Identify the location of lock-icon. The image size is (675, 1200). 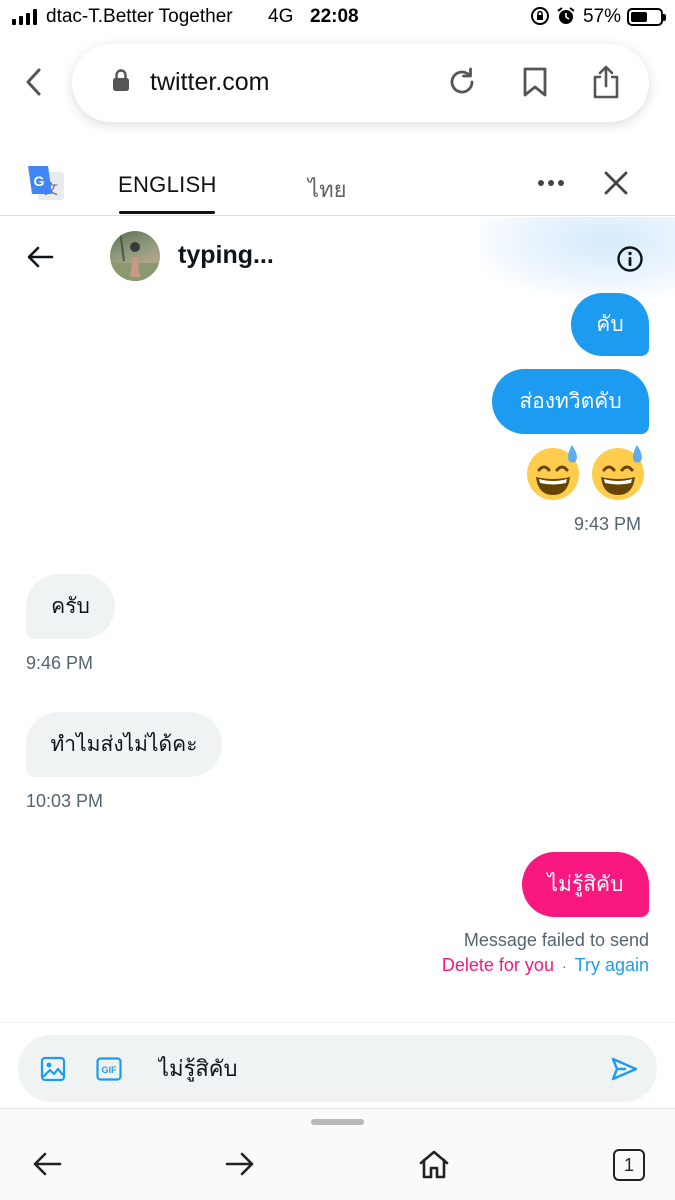
(121, 80).